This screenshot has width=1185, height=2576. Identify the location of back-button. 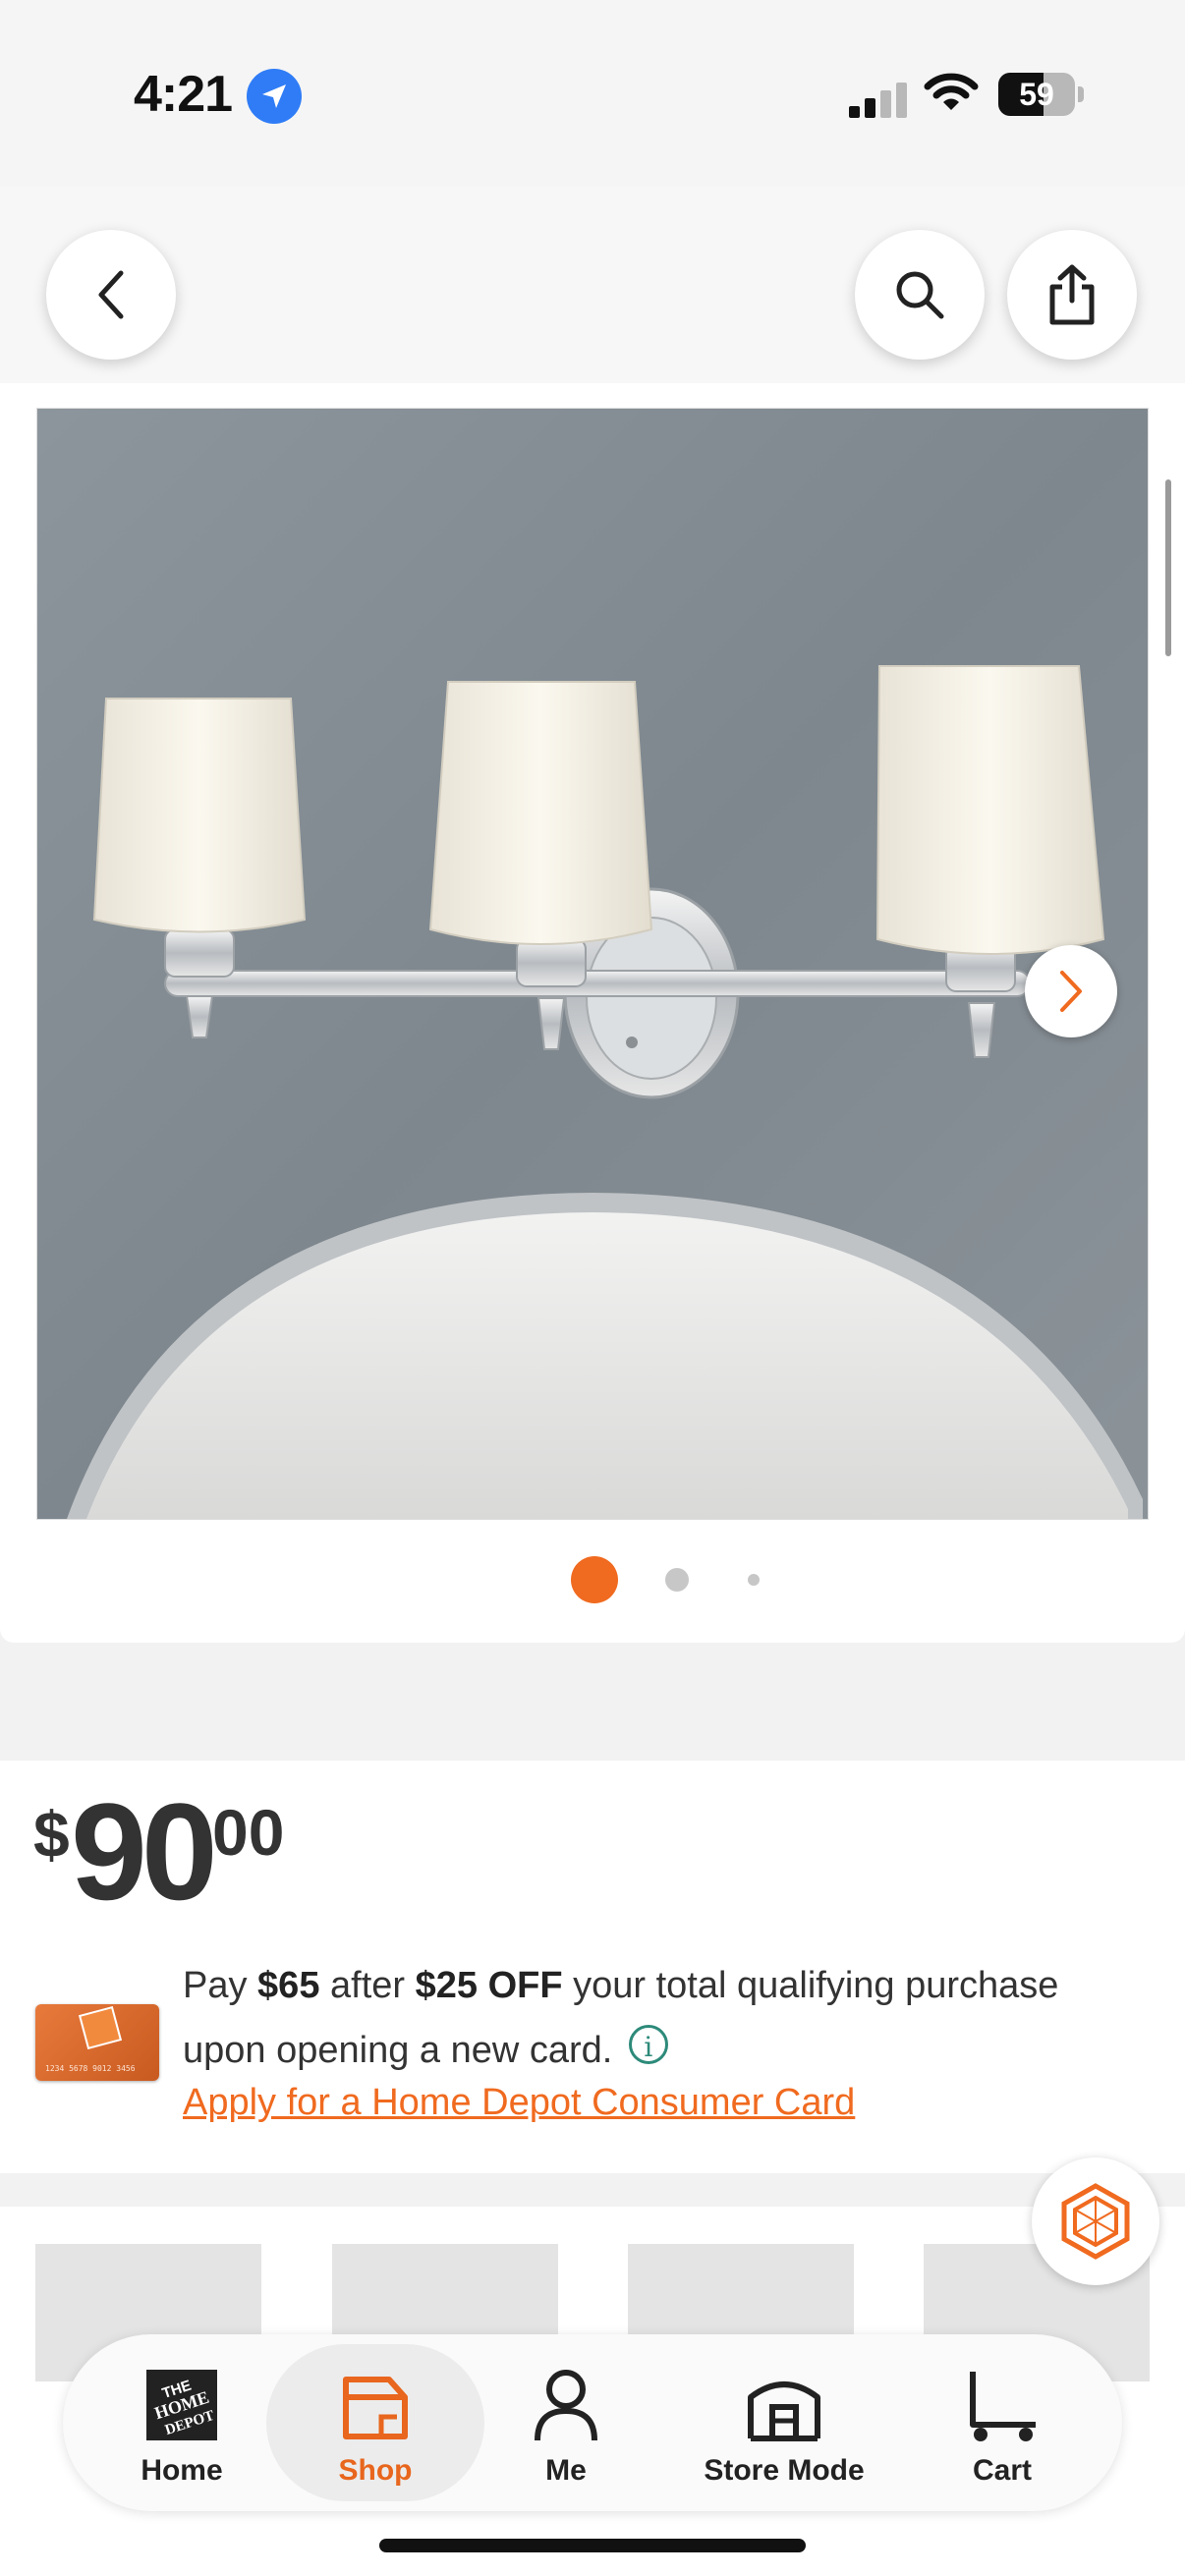
(111, 295).